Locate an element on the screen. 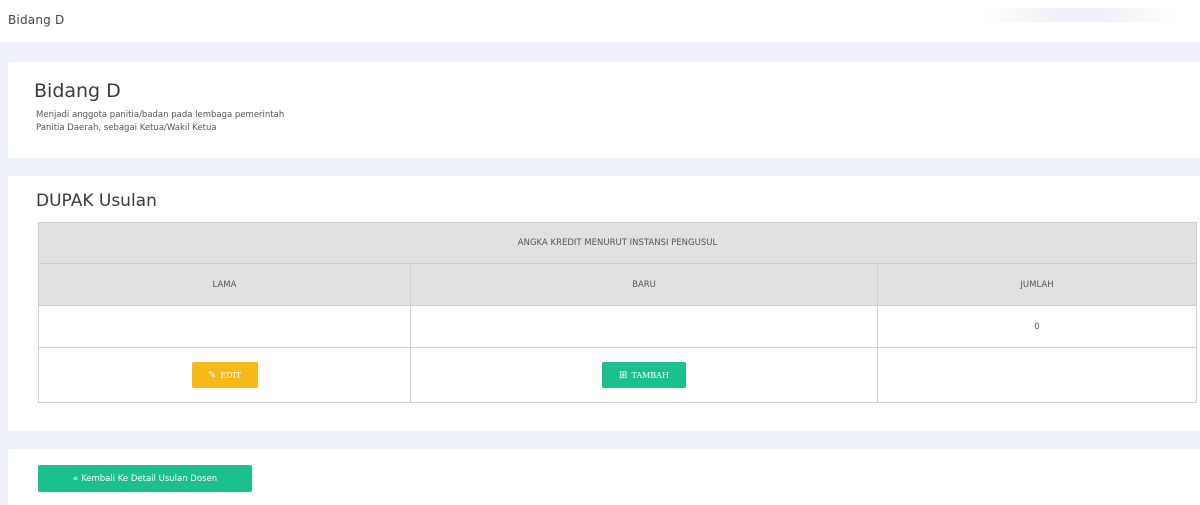 The image size is (1200, 505). cell-lama is located at coordinates (224, 326).